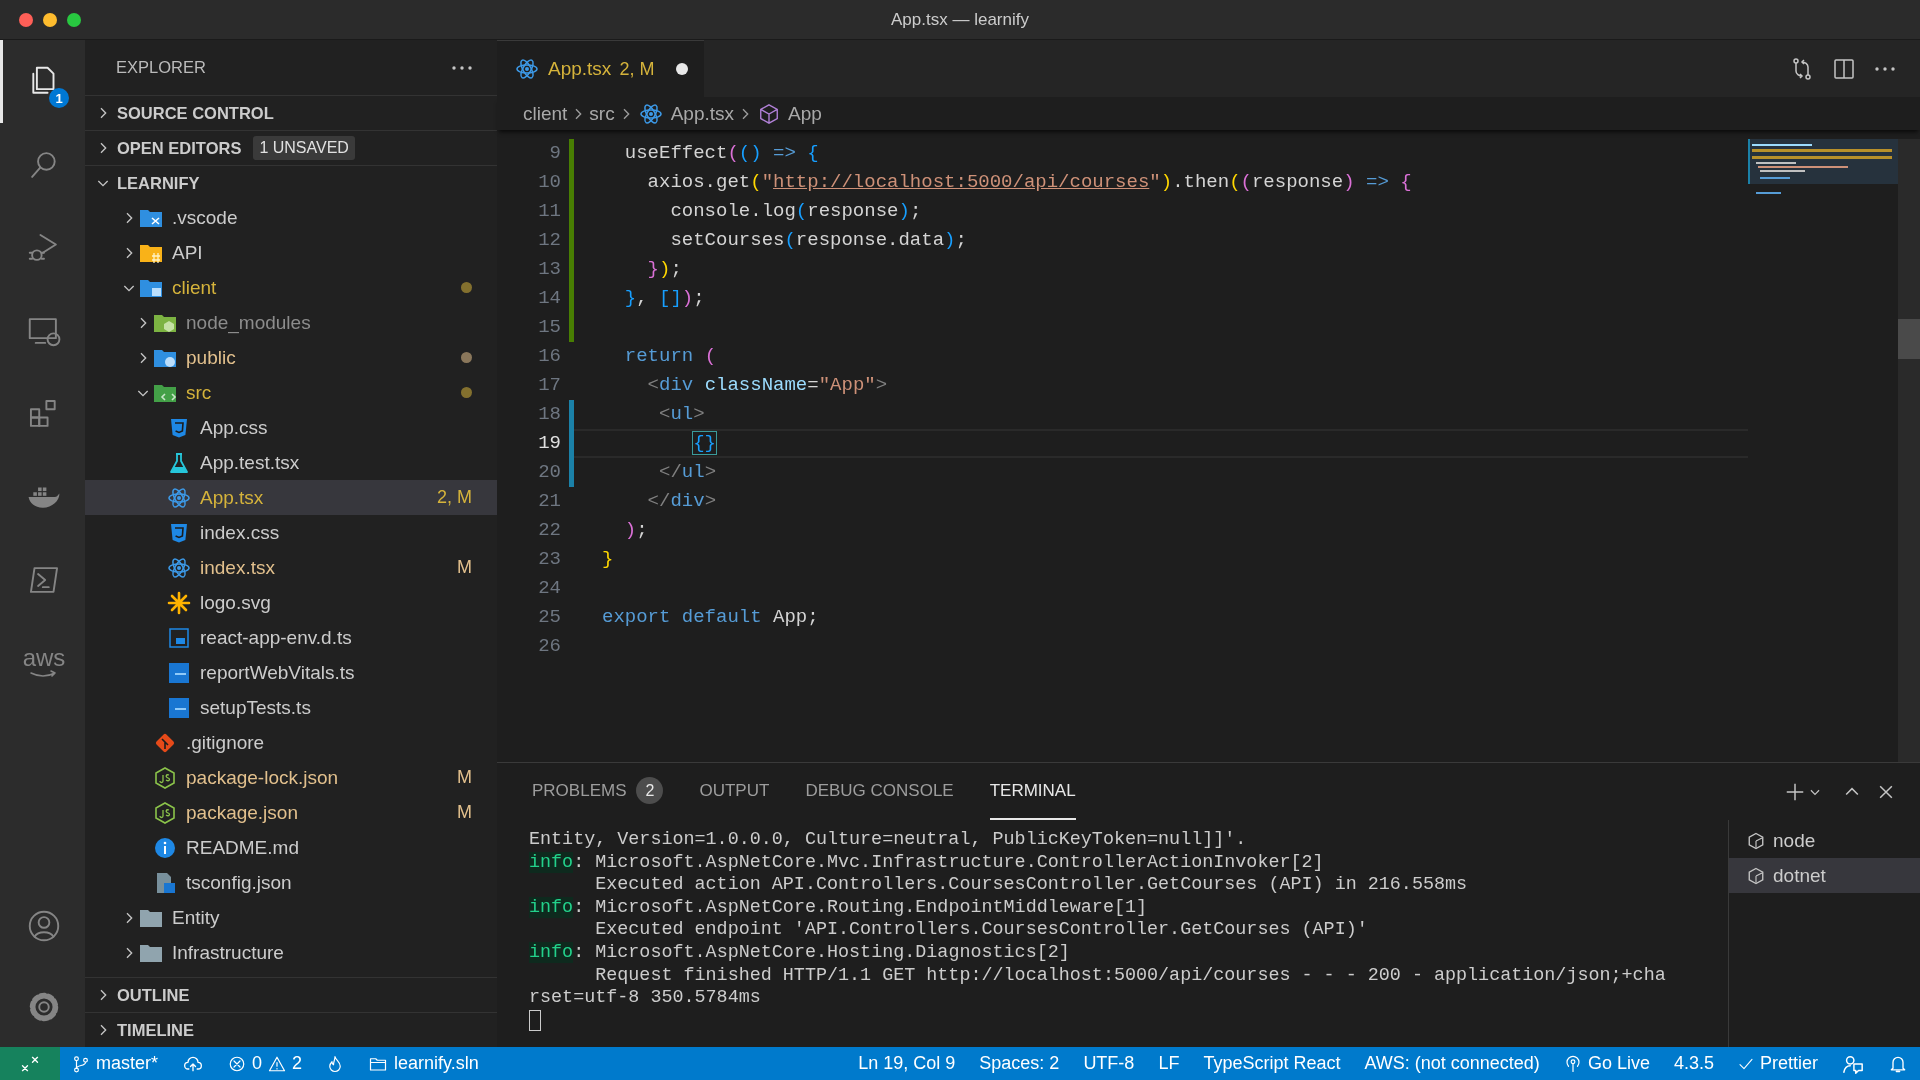 Image resolution: width=1920 pixels, height=1080 pixels. I want to click on breadcrumb-item: client, so click(545, 113).